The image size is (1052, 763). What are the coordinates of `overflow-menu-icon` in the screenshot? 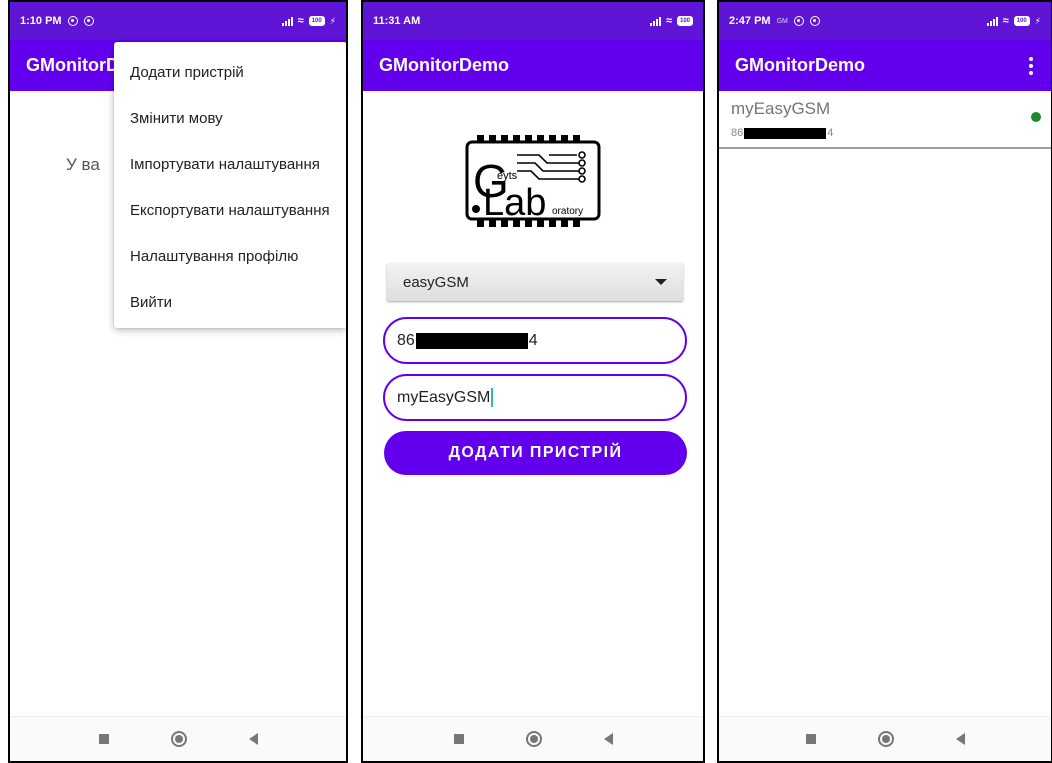 It's located at (1031, 66).